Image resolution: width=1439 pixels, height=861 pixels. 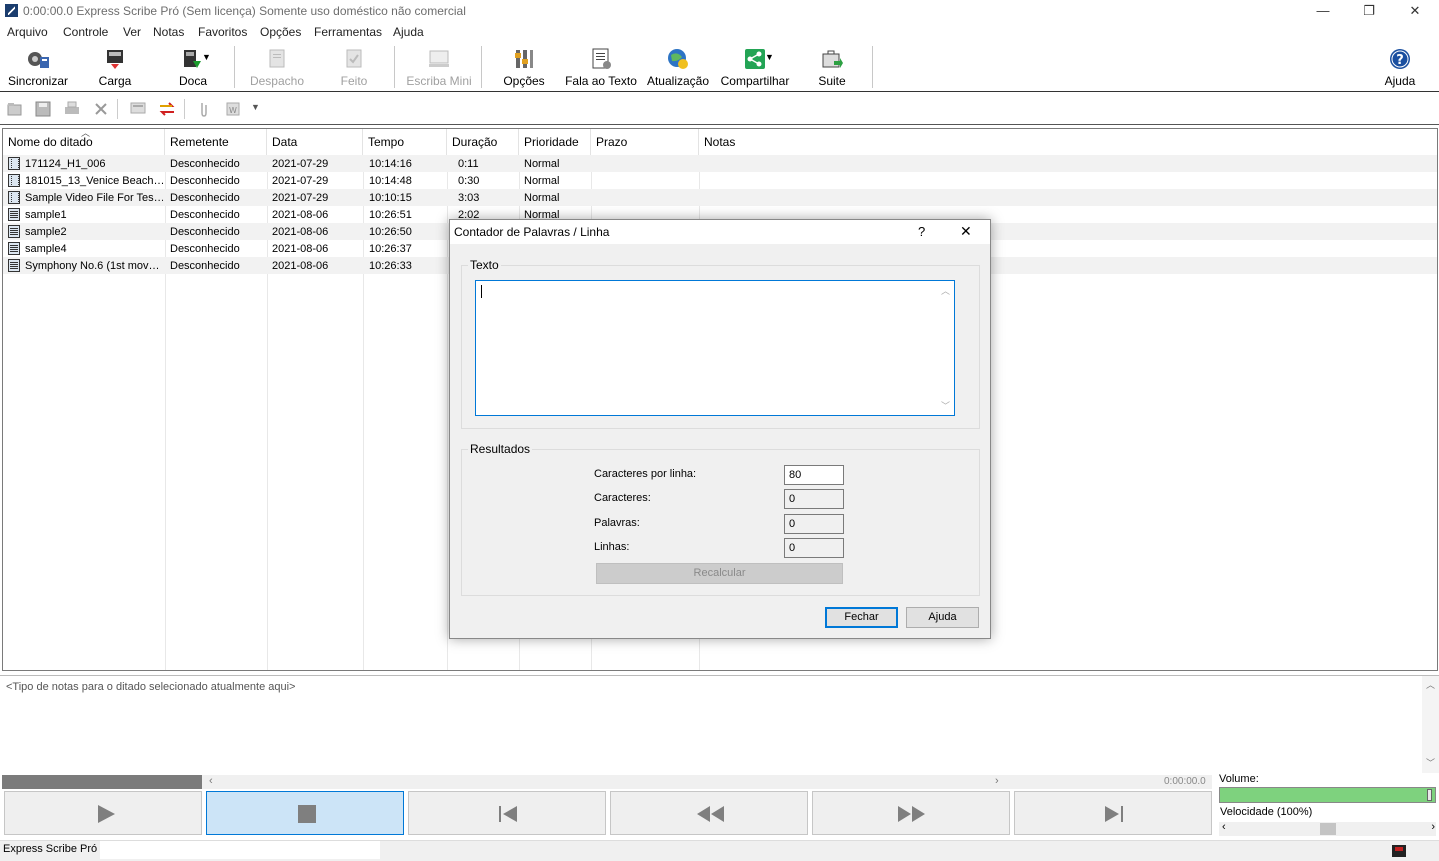 I want to click on skip-end-icon, so click(x=1114, y=814).